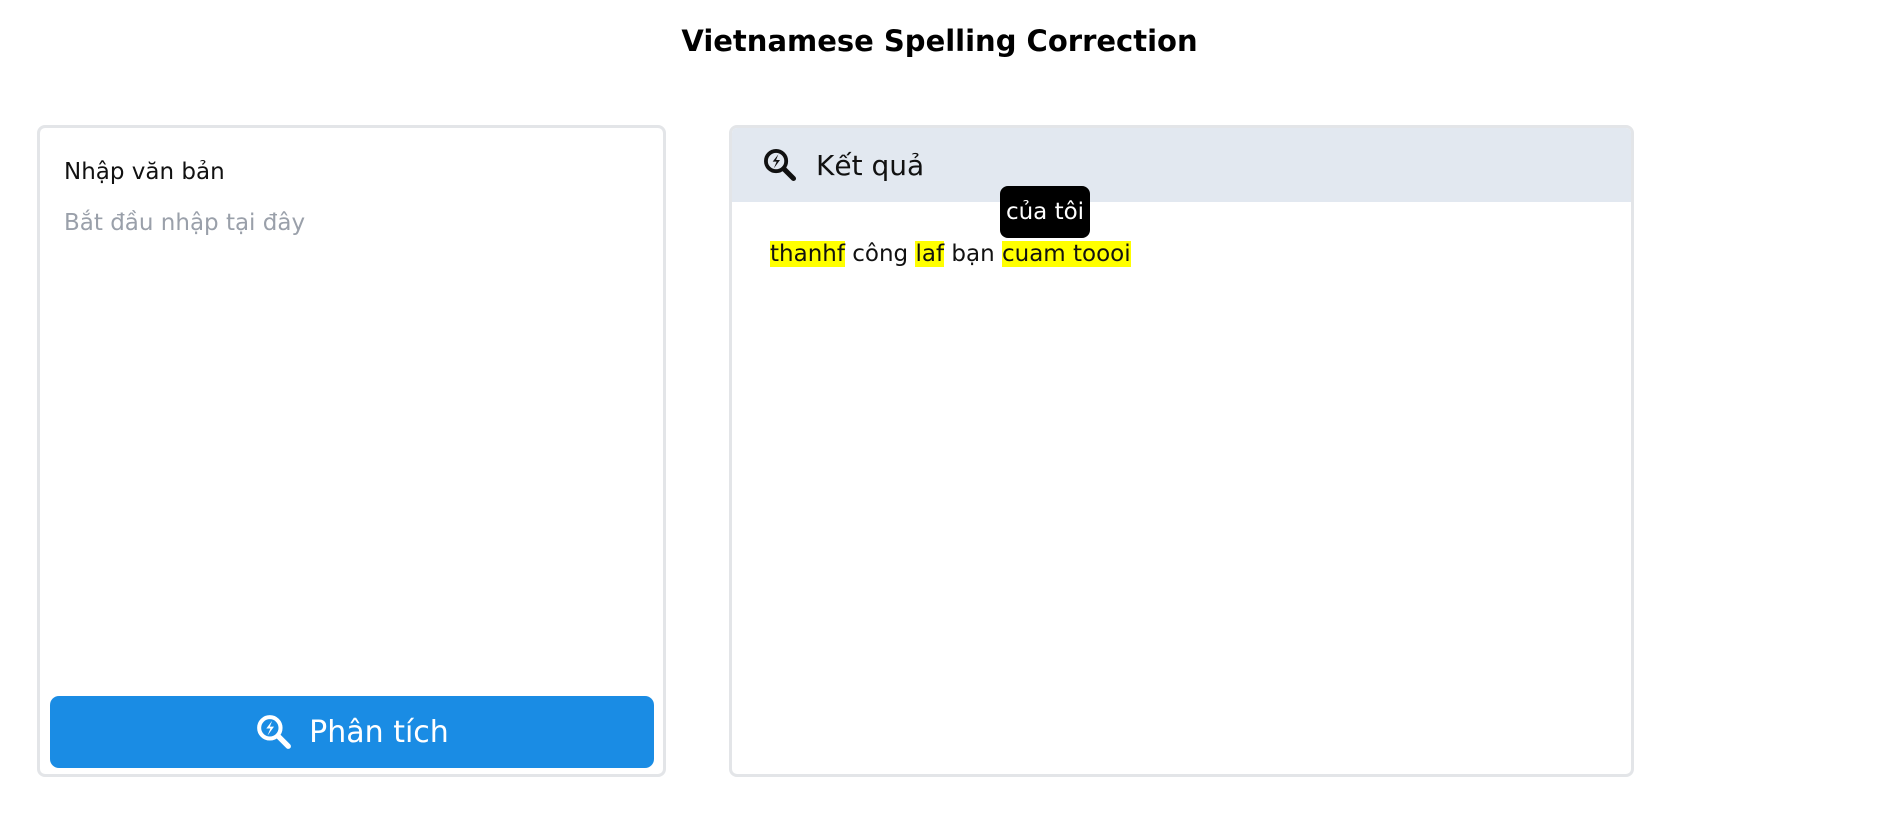  I want to click on correct-word: bạn, so click(973, 254).